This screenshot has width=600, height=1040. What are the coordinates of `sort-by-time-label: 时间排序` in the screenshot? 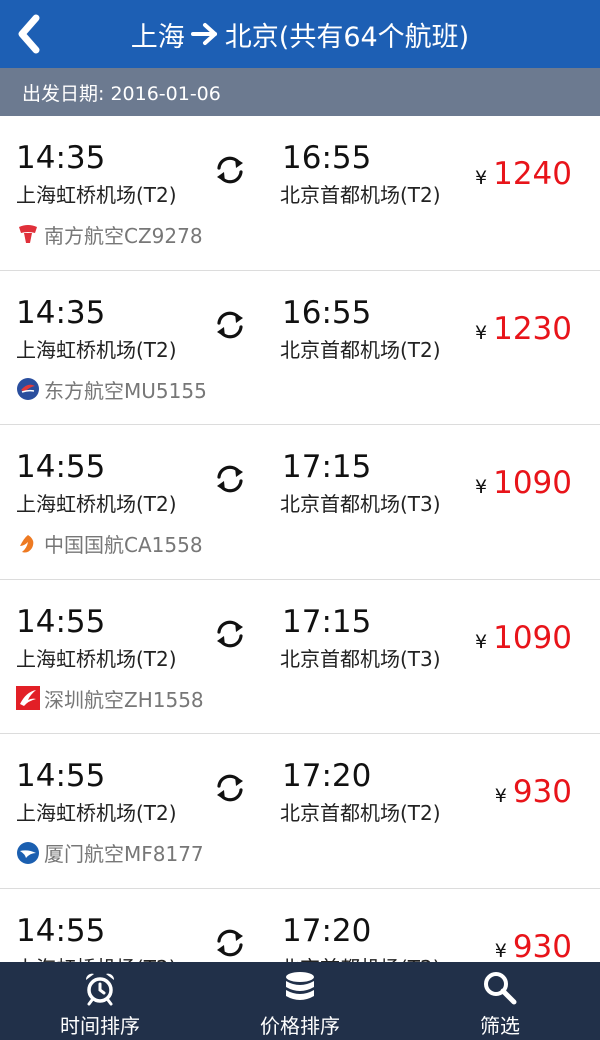 It's located at (100, 1026).